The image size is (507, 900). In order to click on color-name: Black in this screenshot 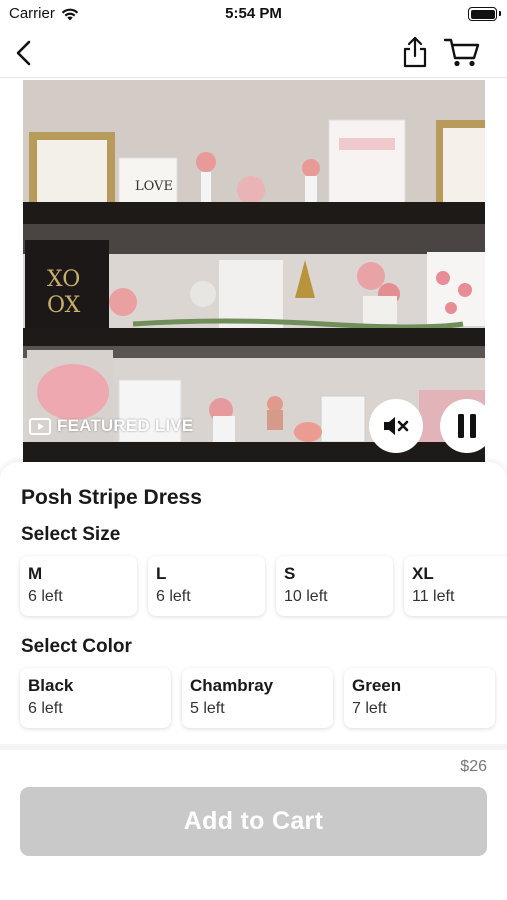, I will do `click(51, 685)`.